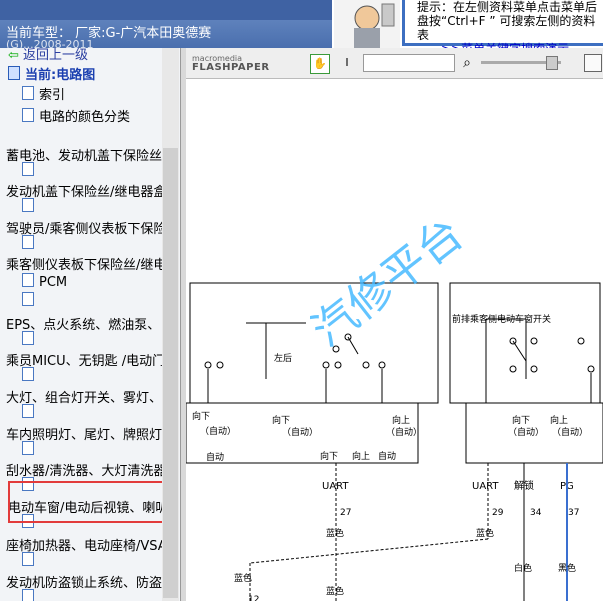 The image size is (603, 601). I want to click on current-folder: 当前:电路图, so click(51, 73).